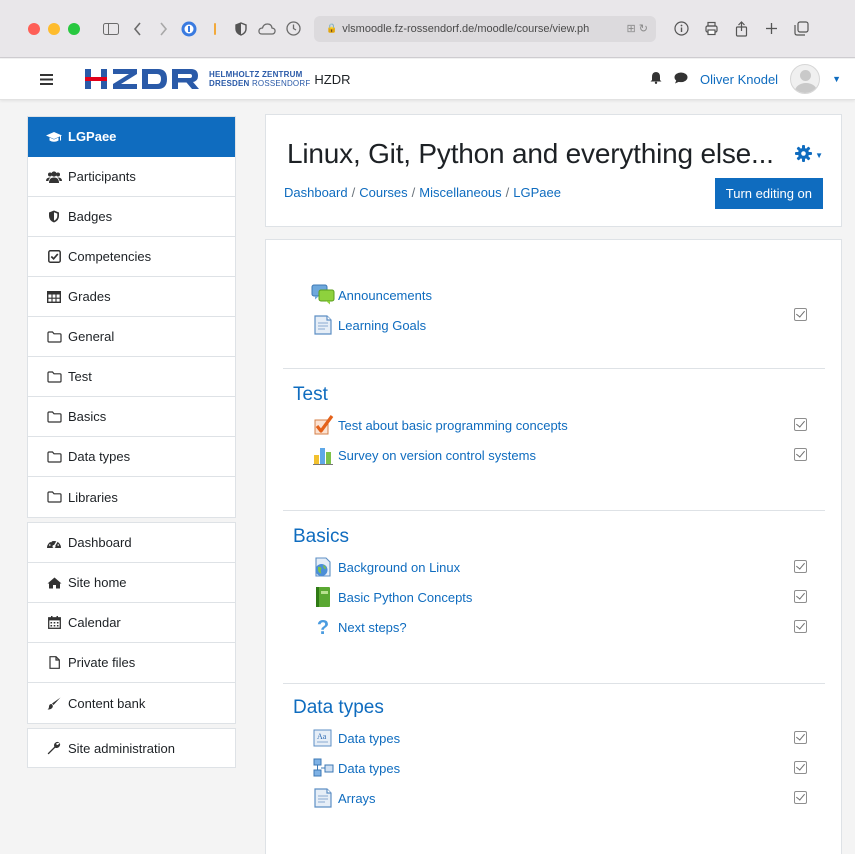 The width and height of the screenshot is (855, 854). I want to click on cloud-icon, so click(267, 29).